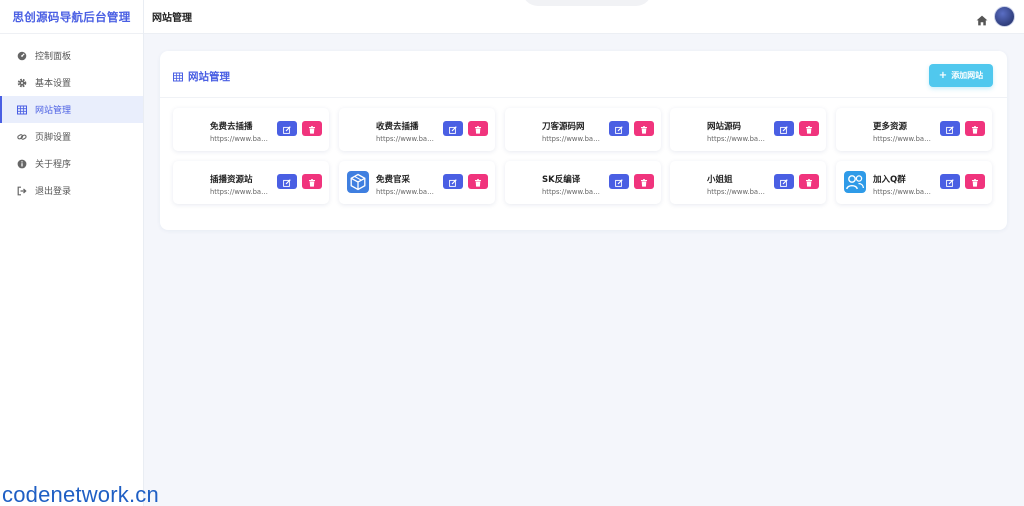 This screenshot has width=1024, height=506. What do you see at coordinates (748, 129) in the screenshot?
I see `site-card: 网站源码 https://www.baidu.com` at bounding box center [748, 129].